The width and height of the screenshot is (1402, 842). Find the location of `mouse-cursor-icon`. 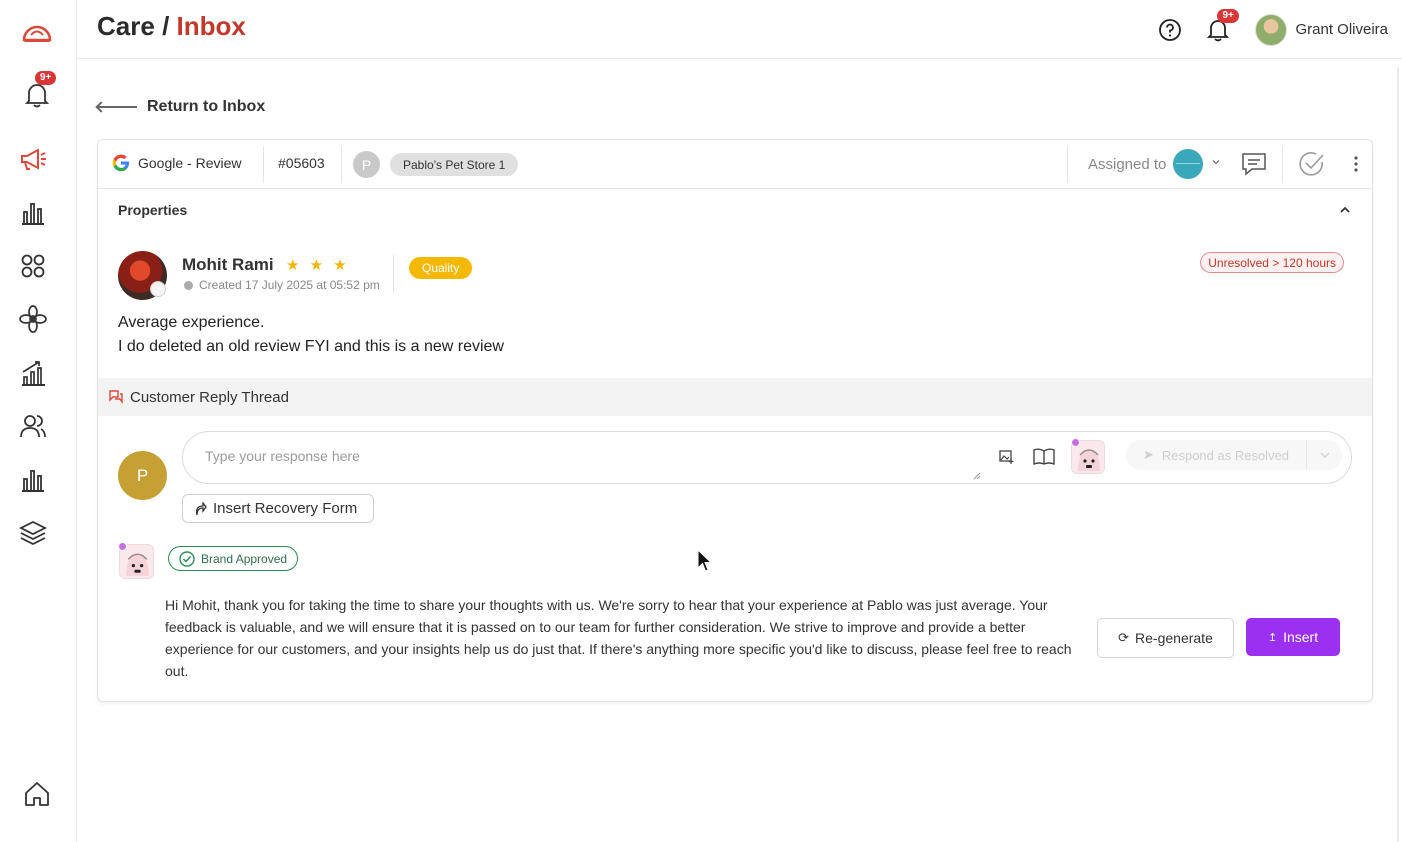

mouse-cursor-icon is located at coordinates (705, 560).